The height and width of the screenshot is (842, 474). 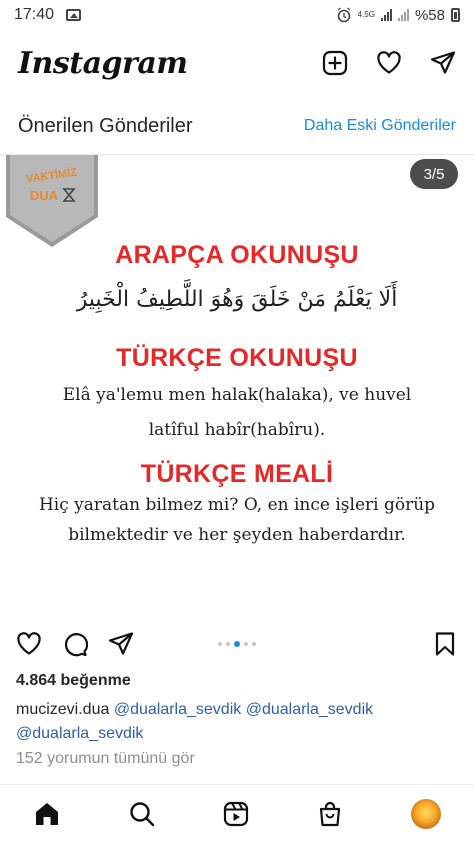 I want to click on profile-avatar, so click(x=425, y=813).